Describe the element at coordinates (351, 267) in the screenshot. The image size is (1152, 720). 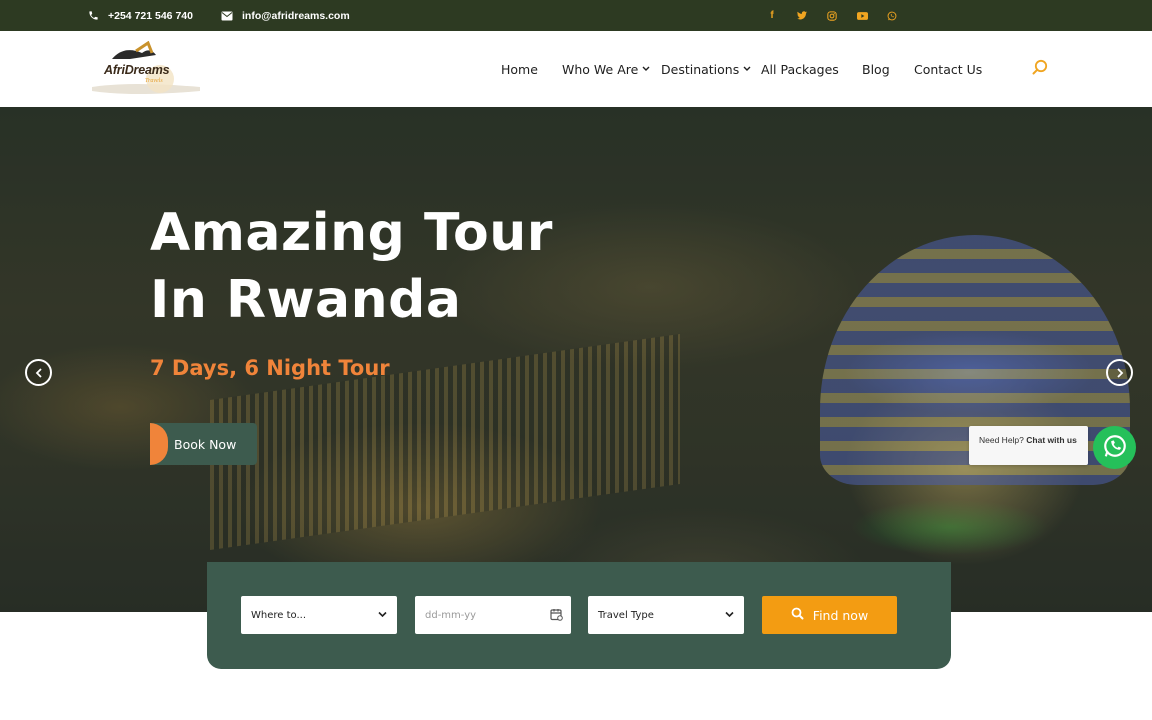
I see `hero-title: Amazing Tour In Rwanda` at that location.